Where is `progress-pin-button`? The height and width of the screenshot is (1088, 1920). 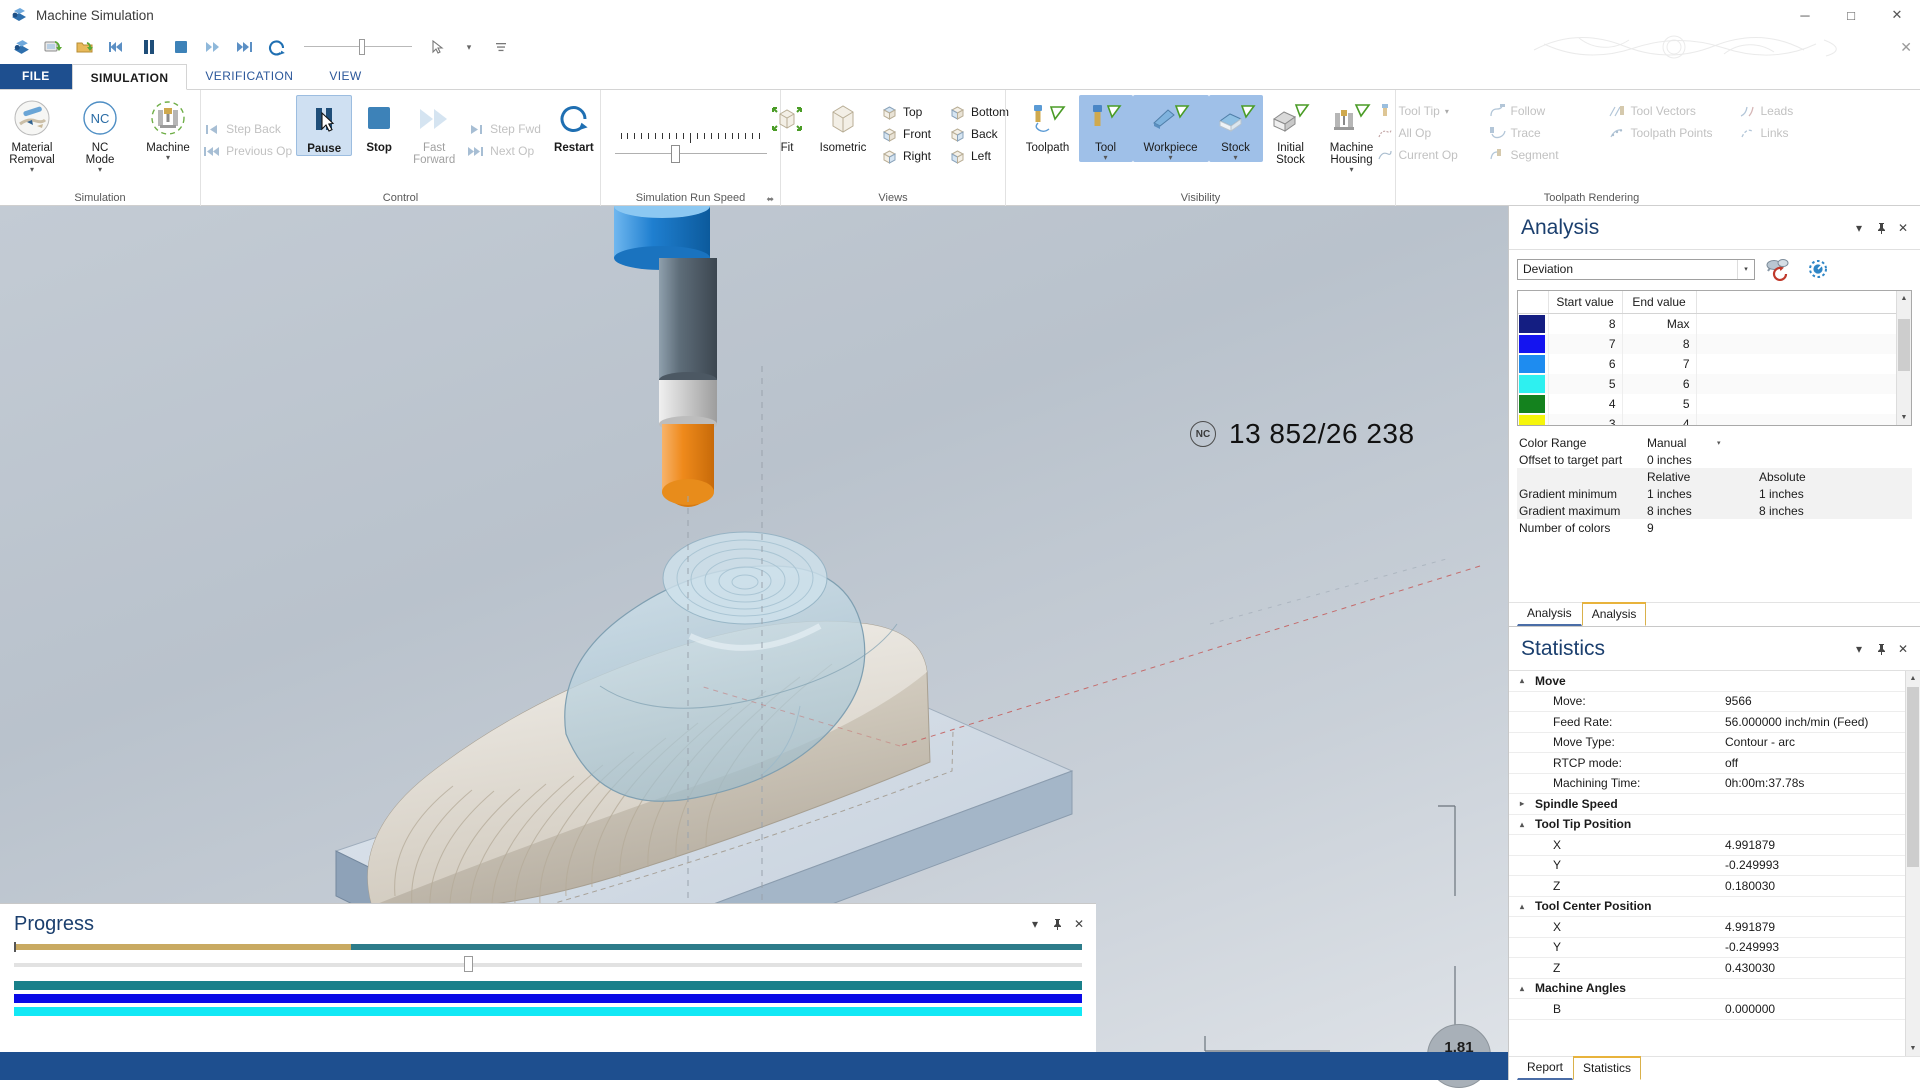 progress-pin-button is located at coordinates (1057, 924).